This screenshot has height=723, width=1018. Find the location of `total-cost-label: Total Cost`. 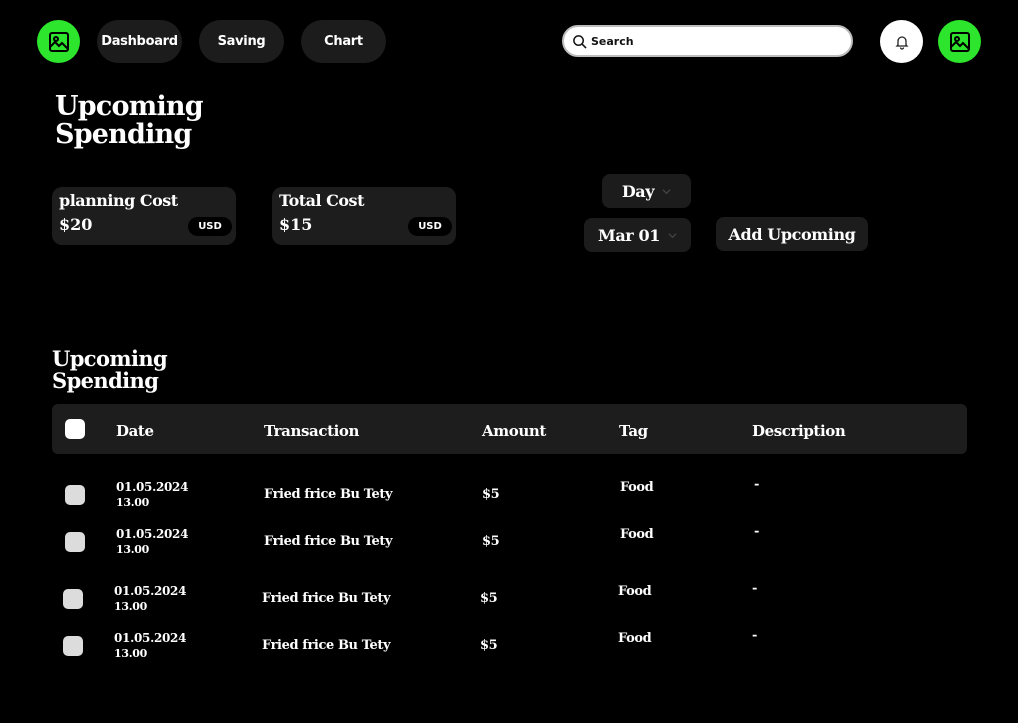

total-cost-label: Total Cost is located at coordinates (321, 200).